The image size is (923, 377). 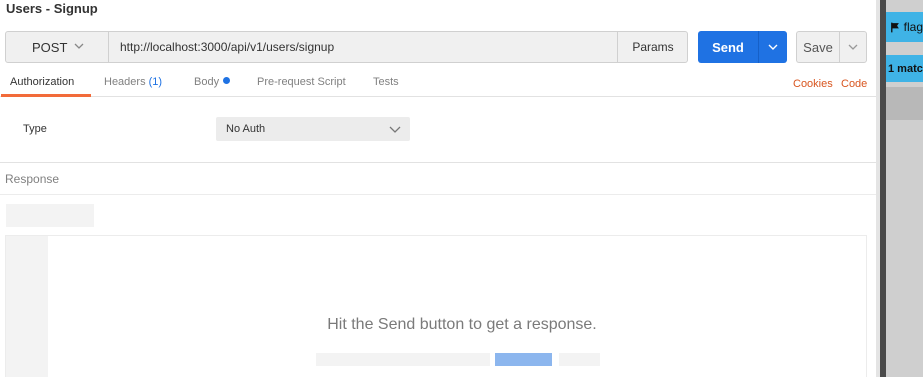 What do you see at coordinates (125, 82) in the screenshot?
I see `tab-label: Headers` at bounding box center [125, 82].